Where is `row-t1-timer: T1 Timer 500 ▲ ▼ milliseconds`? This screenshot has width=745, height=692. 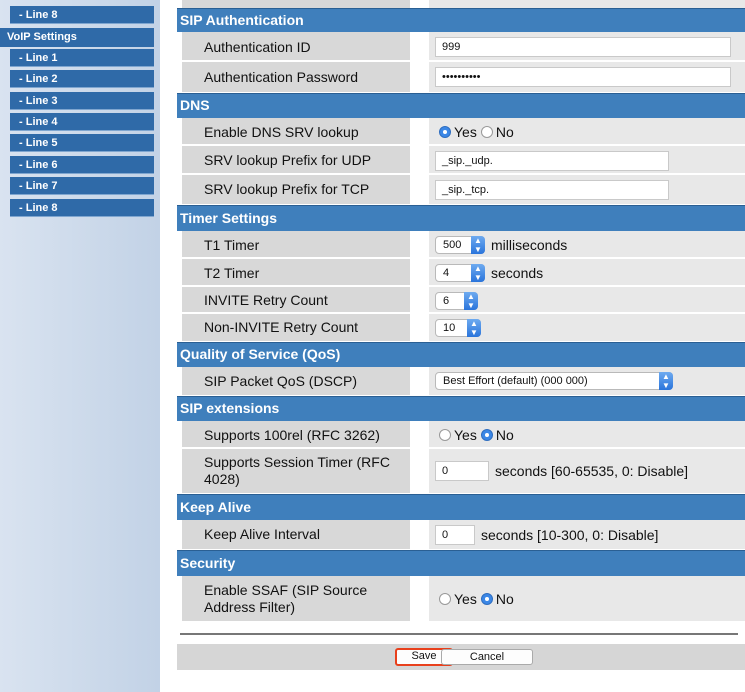
row-t1-timer: T1 Timer 500 ▲ ▼ milliseconds is located at coordinates (461, 245).